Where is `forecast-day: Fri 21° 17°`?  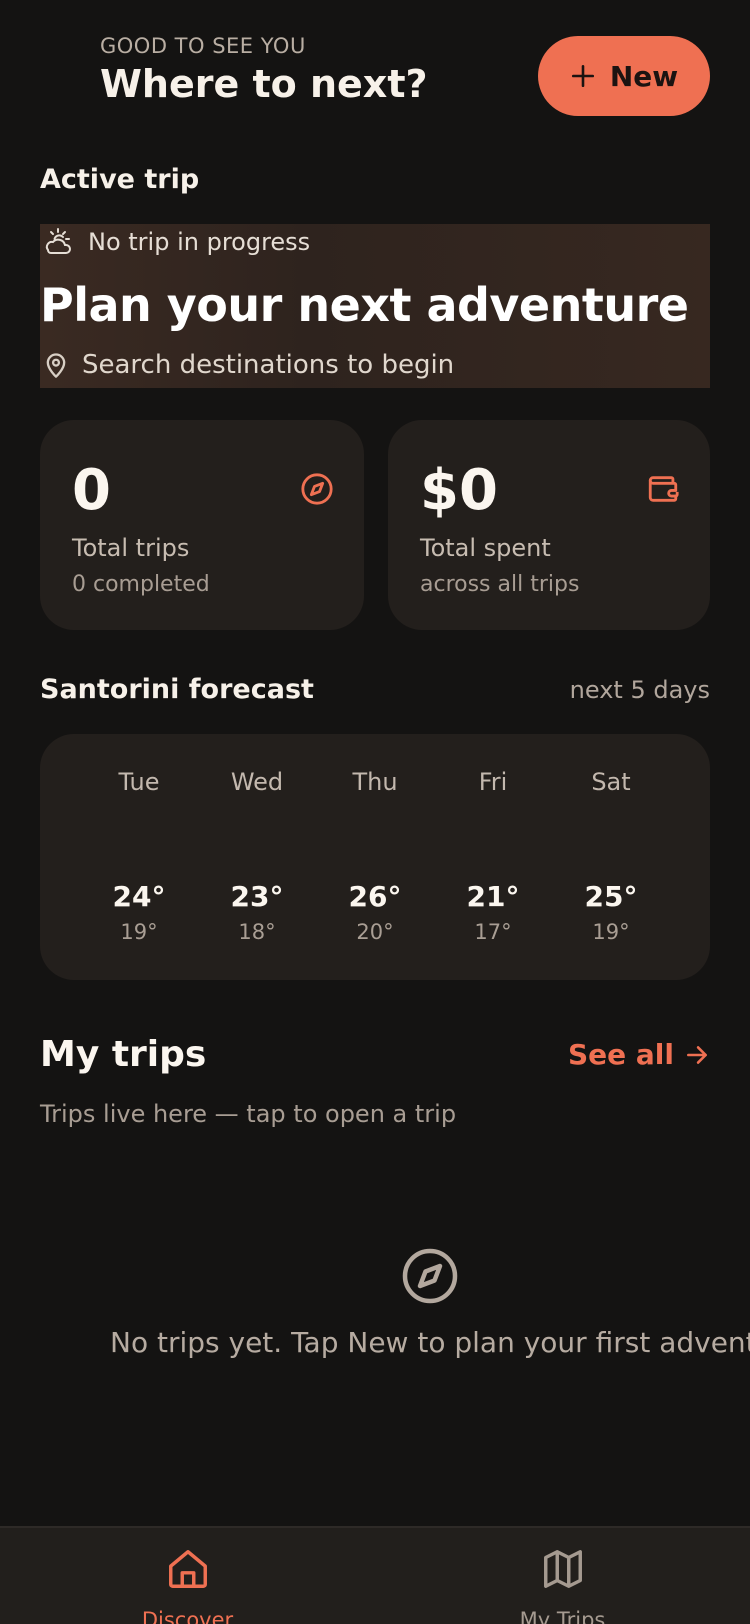 forecast-day: Fri 21° 17° is located at coordinates (493, 857).